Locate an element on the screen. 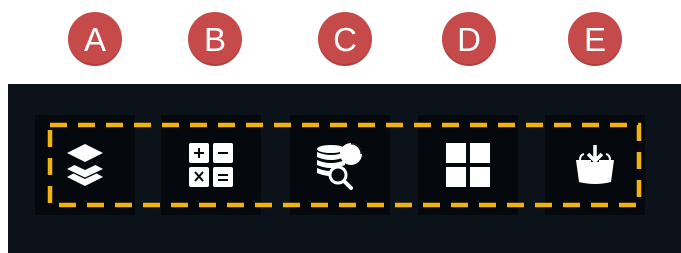  grid-widgets-button is located at coordinates (468, 165).